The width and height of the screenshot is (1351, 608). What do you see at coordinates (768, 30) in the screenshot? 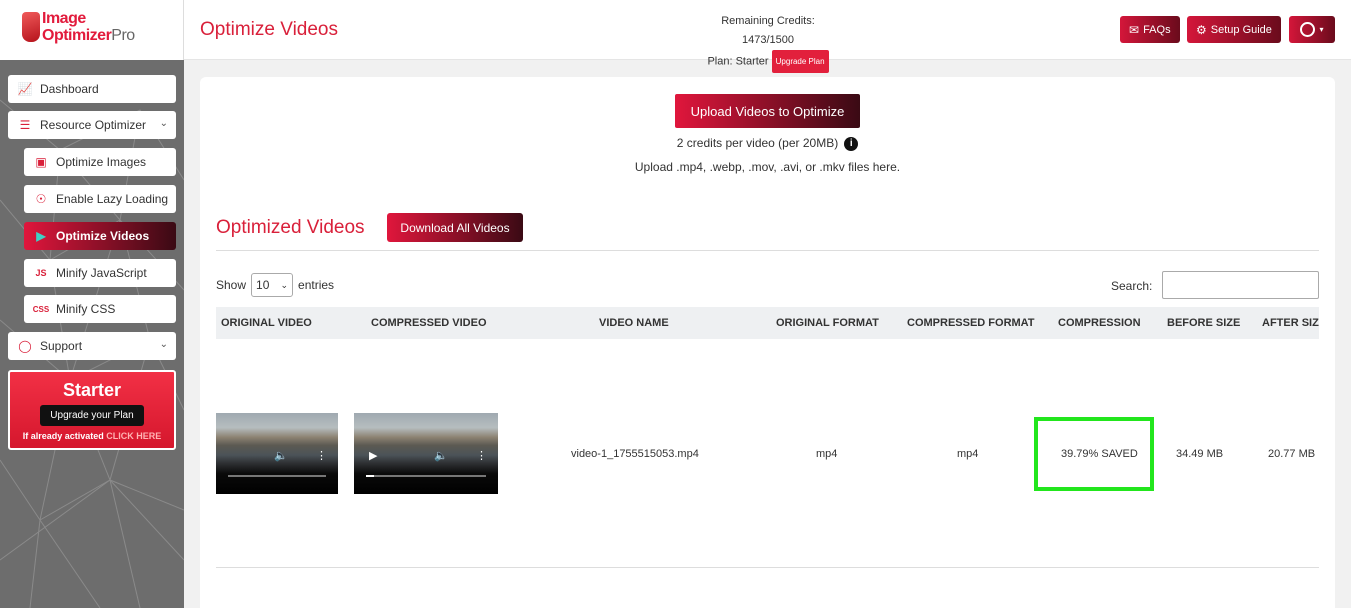
I see `remaining-credits: Remaining Credits: 1473/1500` at bounding box center [768, 30].